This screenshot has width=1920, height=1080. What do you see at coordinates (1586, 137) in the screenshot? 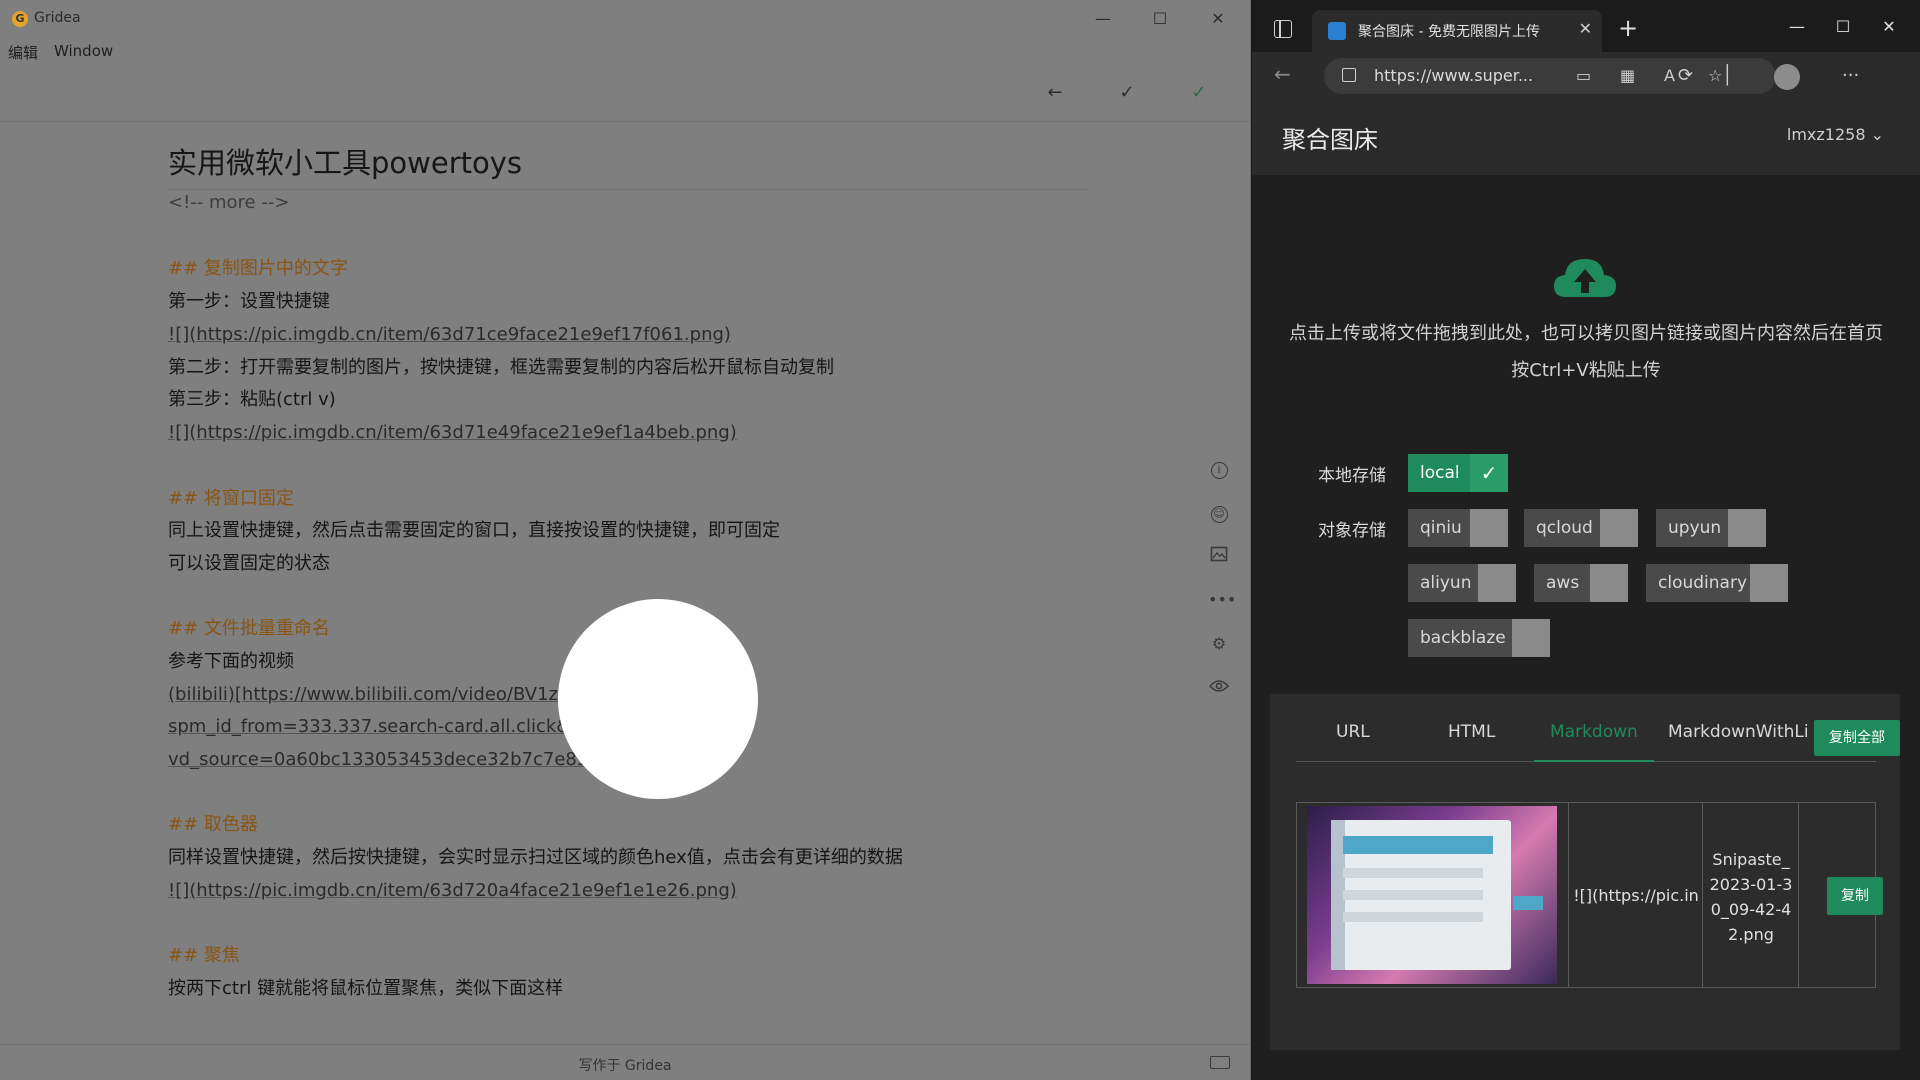
I see `site-header: 聚合图床 lmxz1258 ⌄` at bounding box center [1586, 137].